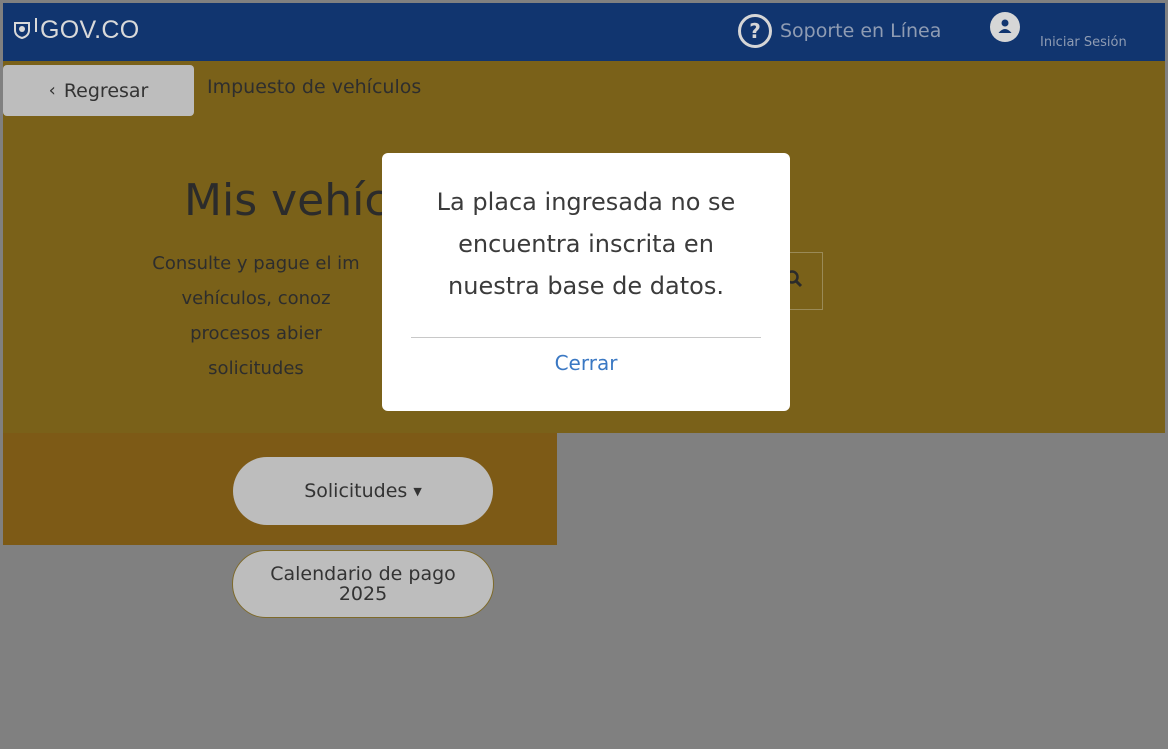 The image size is (1168, 749). What do you see at coordinates (314, 87) in the screenshot?
I see `breadcrumb: Impuesto de vehículos` at bounding box center [314, 87].